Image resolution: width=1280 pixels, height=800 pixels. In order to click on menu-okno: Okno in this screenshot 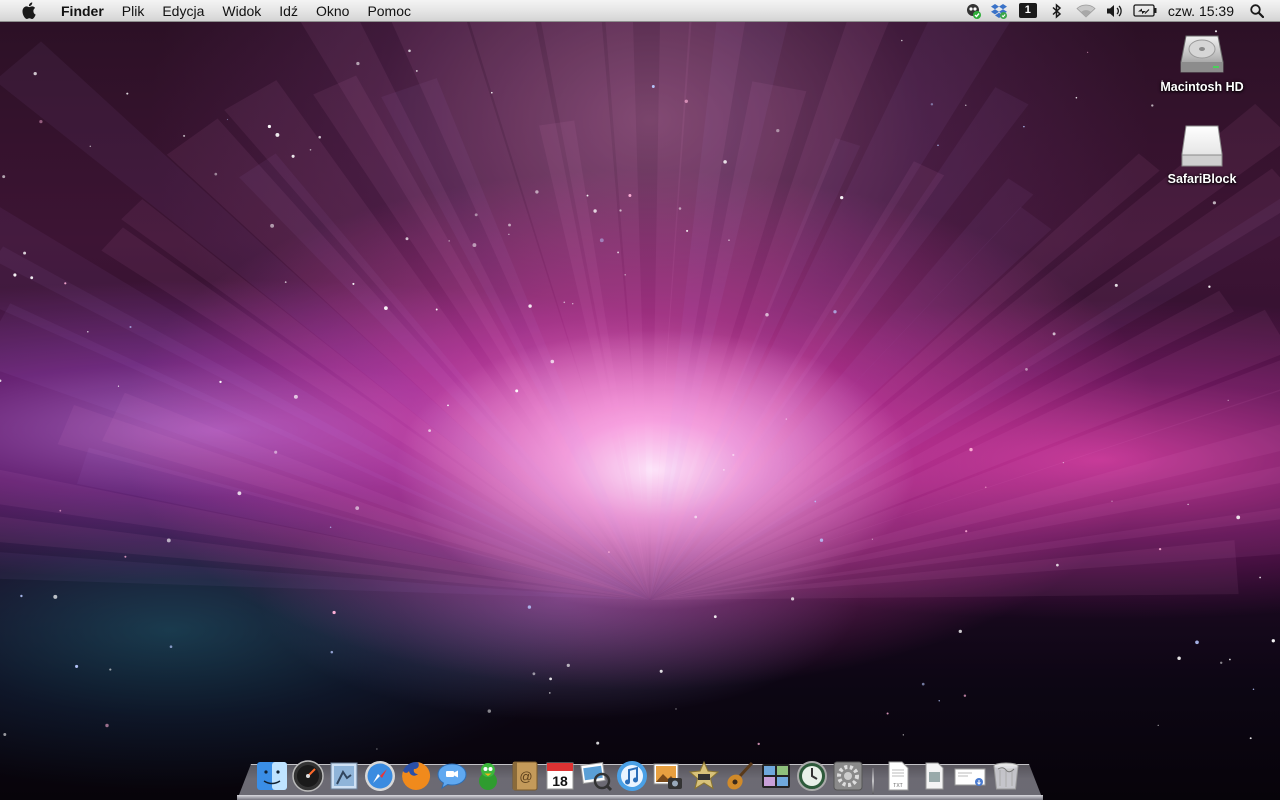, I will do `click(332, 11)`.